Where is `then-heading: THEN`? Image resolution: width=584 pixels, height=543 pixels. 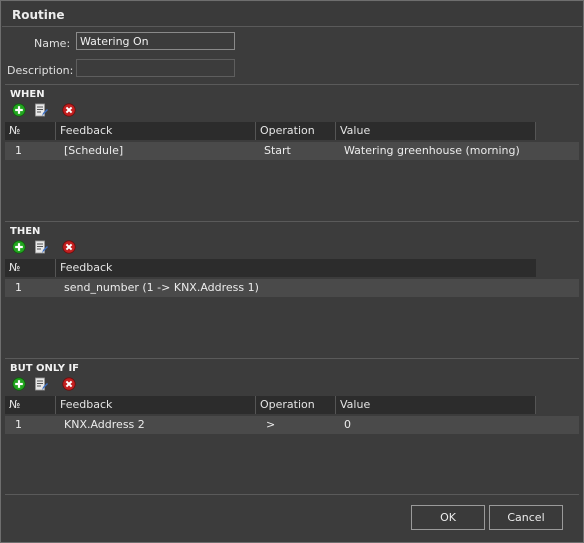 then-heading: THEN is located at coordinates (25, 231).